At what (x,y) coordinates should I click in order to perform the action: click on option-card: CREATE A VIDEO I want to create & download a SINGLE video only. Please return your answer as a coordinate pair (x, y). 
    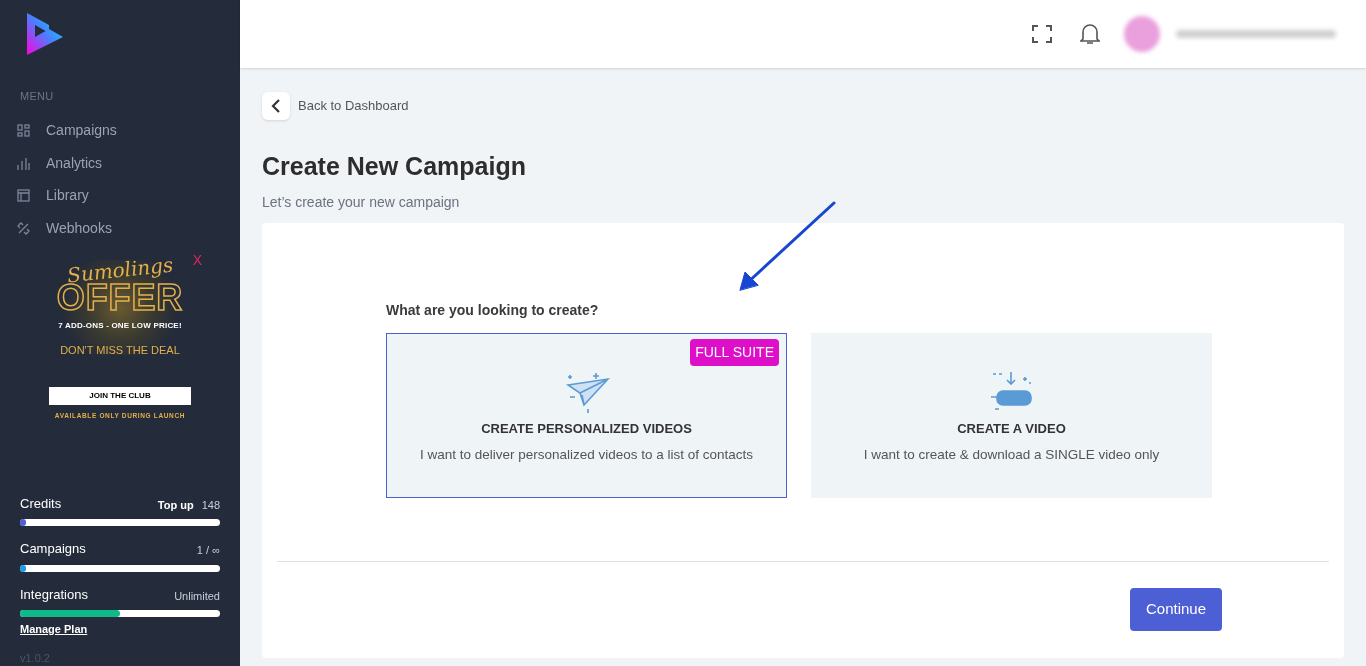
    Looking at the image, I should click on (1011, 415).